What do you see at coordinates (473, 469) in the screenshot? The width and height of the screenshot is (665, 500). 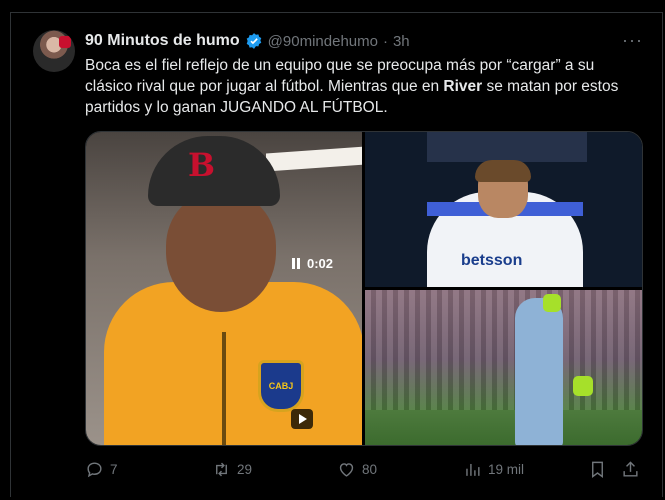 I see `views-chart-icon` at bounding box center [473, 469].